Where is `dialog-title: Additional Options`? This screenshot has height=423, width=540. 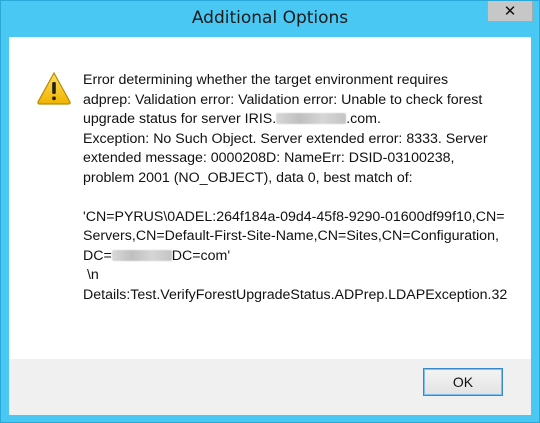 dialog-title: Additional Options is located at coordinates (270, 18).